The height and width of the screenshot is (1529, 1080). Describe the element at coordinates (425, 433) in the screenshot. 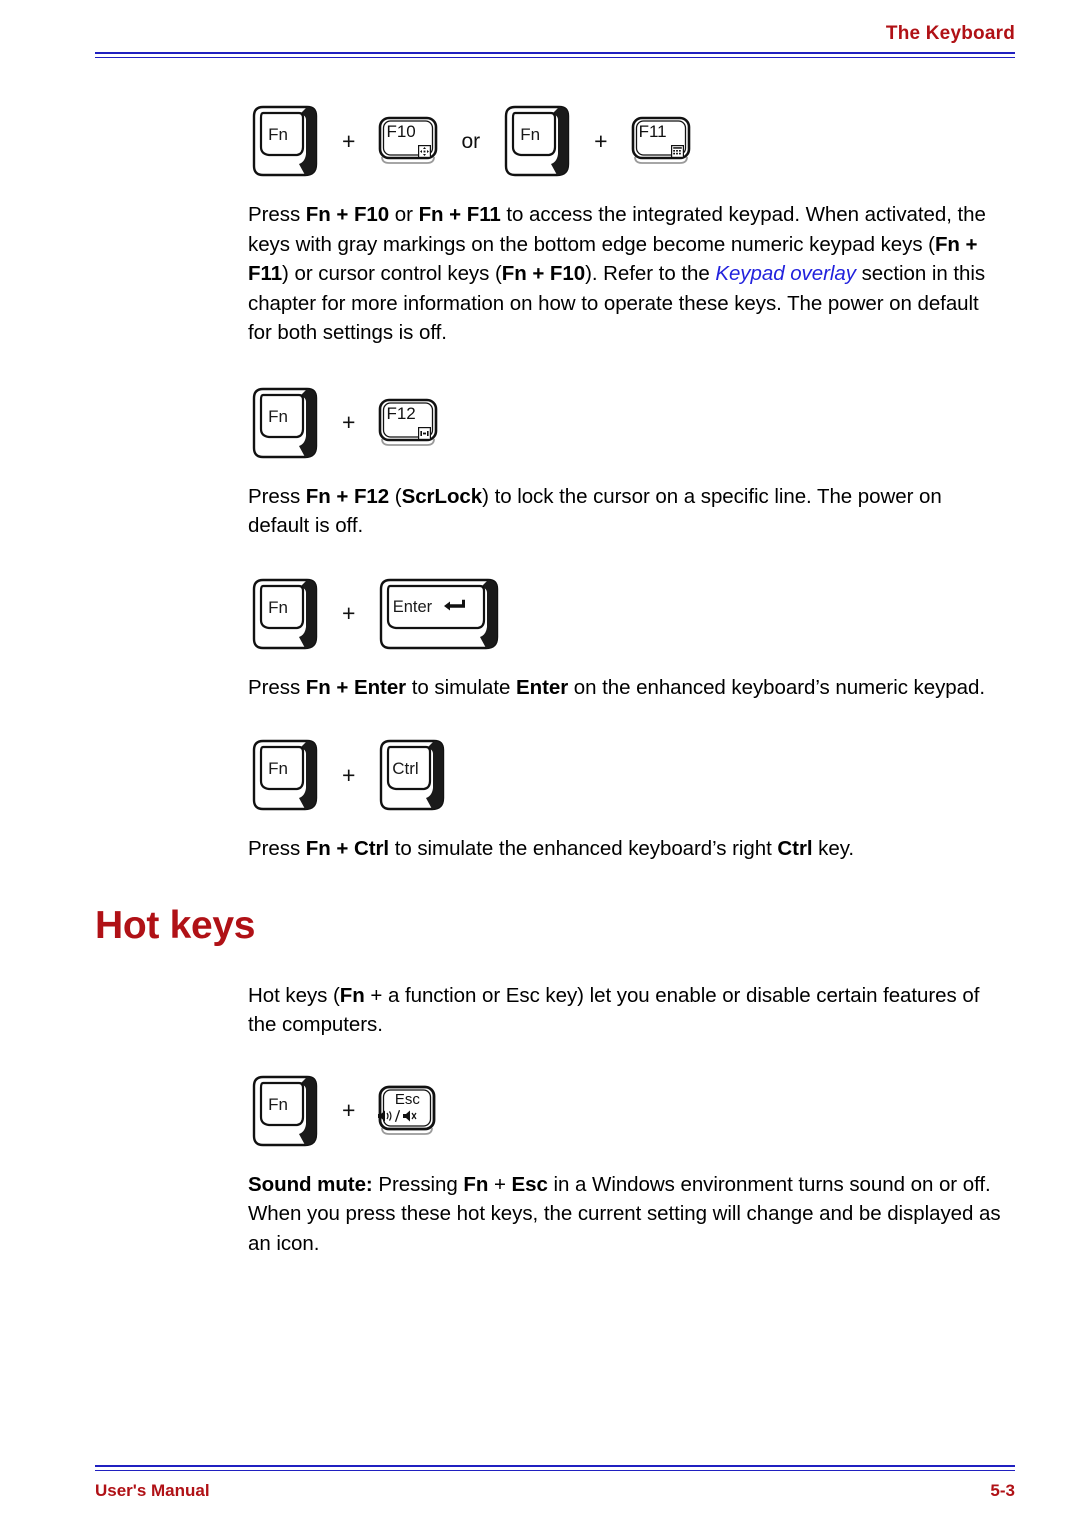

I see `scroll-lock-icon` at that location.